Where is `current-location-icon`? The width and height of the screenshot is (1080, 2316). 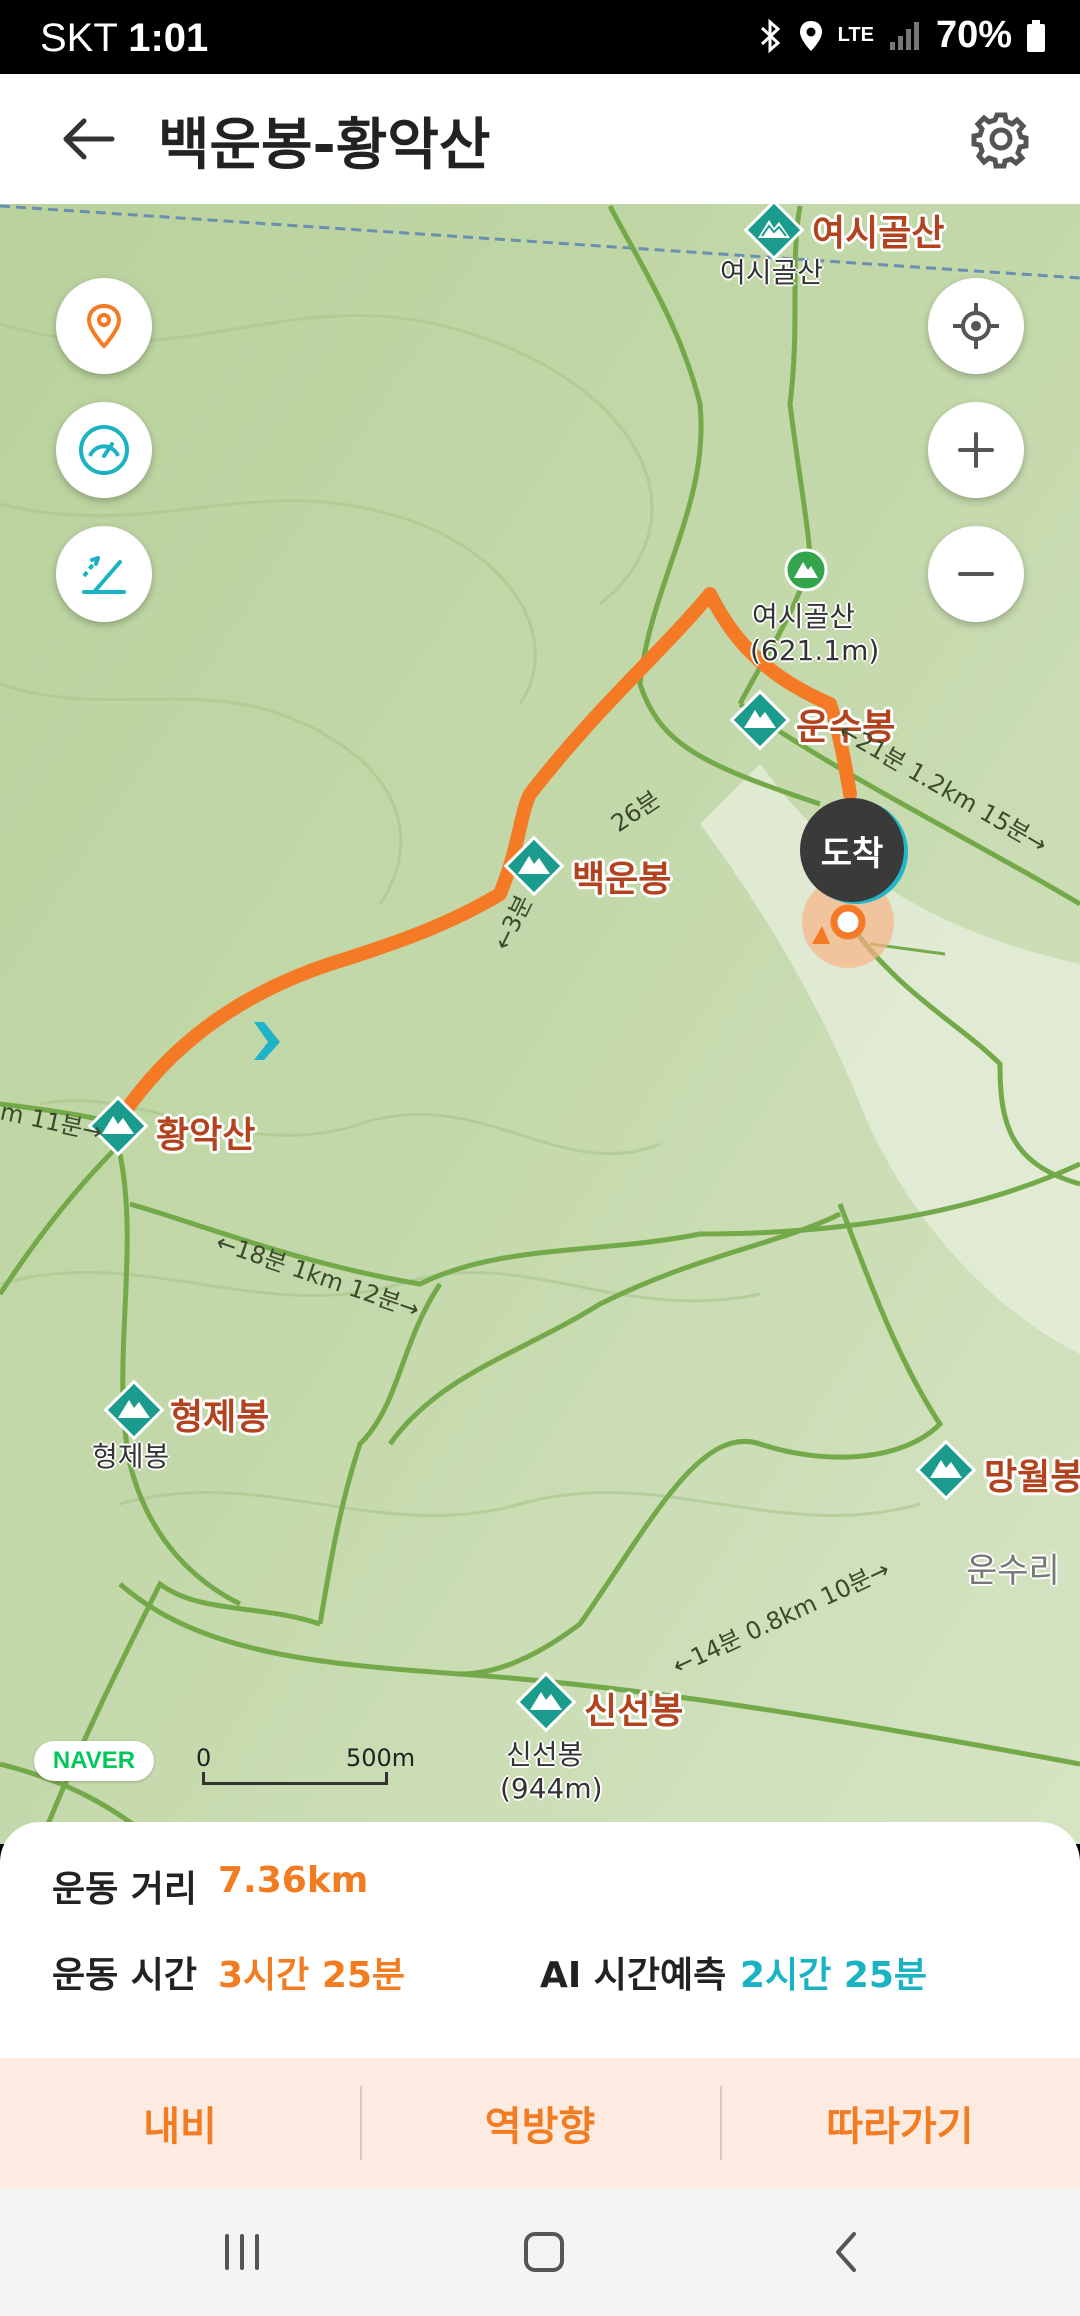
current-location-icon is located at coordinates (976, 326).